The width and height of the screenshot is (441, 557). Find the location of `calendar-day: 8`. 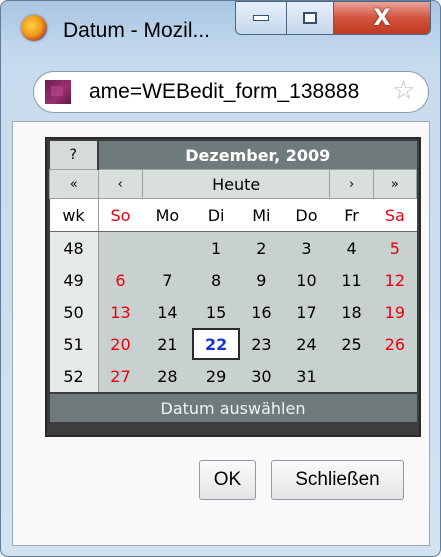

calendar-day: 8 is located at coordinates (216, 280).